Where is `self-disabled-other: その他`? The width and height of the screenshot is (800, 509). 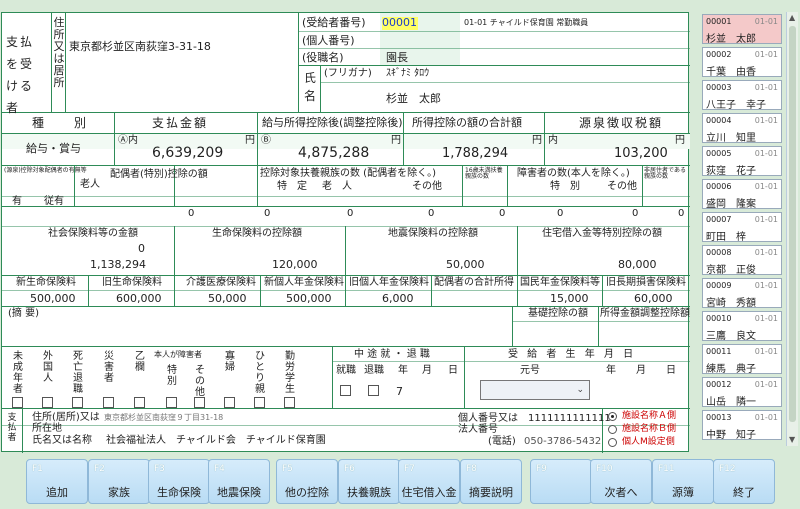 self-disabled-other: その他 is located at coordinates (200, 381).